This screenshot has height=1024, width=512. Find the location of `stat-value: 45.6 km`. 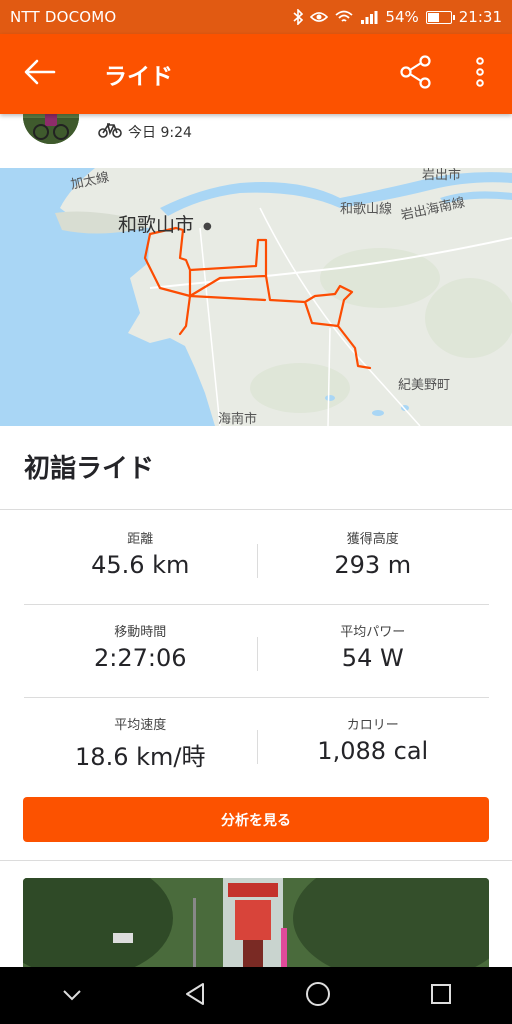

stat-value: 45.6 km is located at coordinates (140, 565).